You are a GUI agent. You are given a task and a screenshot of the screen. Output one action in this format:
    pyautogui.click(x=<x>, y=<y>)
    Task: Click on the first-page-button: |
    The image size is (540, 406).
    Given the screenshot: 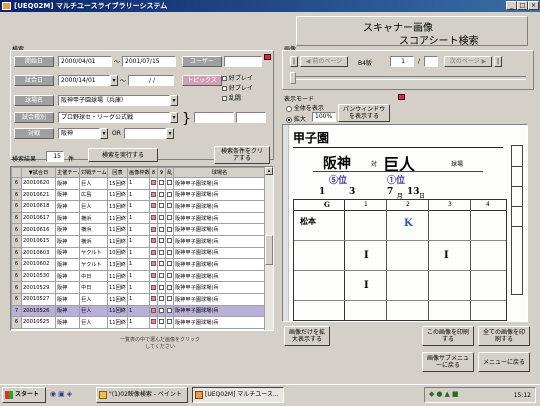 What is the action you would take?
    pyautogui.click(x=294, y=61)
    